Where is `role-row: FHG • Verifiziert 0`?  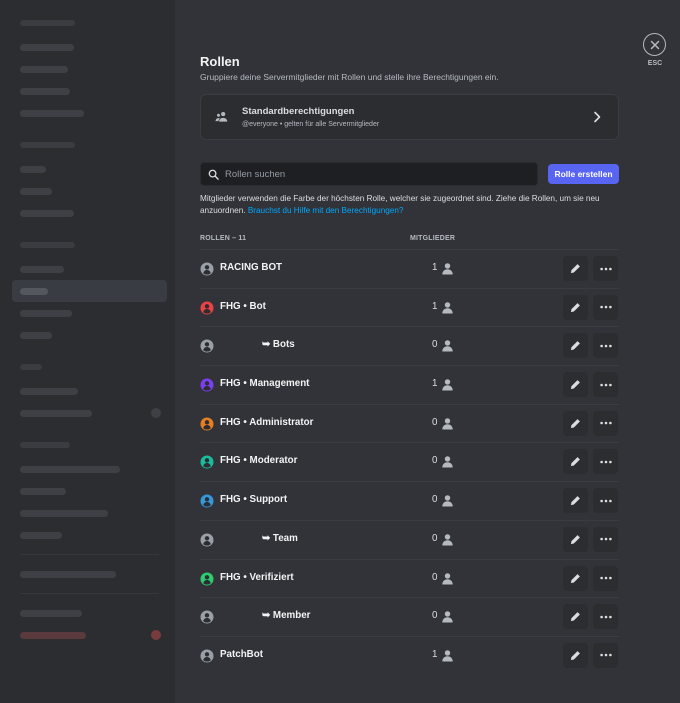 role-row: FHG • Verifiziert 0 is located at coordinates (409, 578).